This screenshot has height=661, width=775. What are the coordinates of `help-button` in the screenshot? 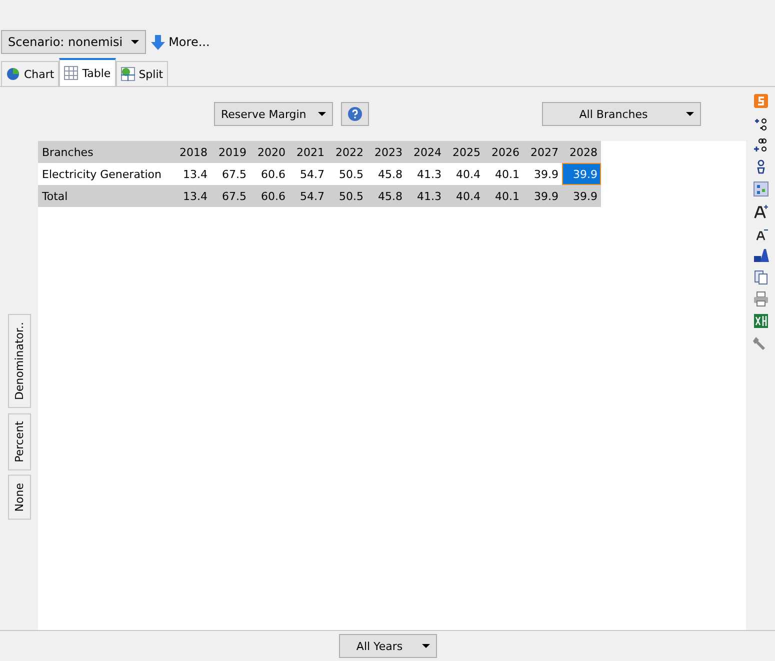 It's located at (355, 114).